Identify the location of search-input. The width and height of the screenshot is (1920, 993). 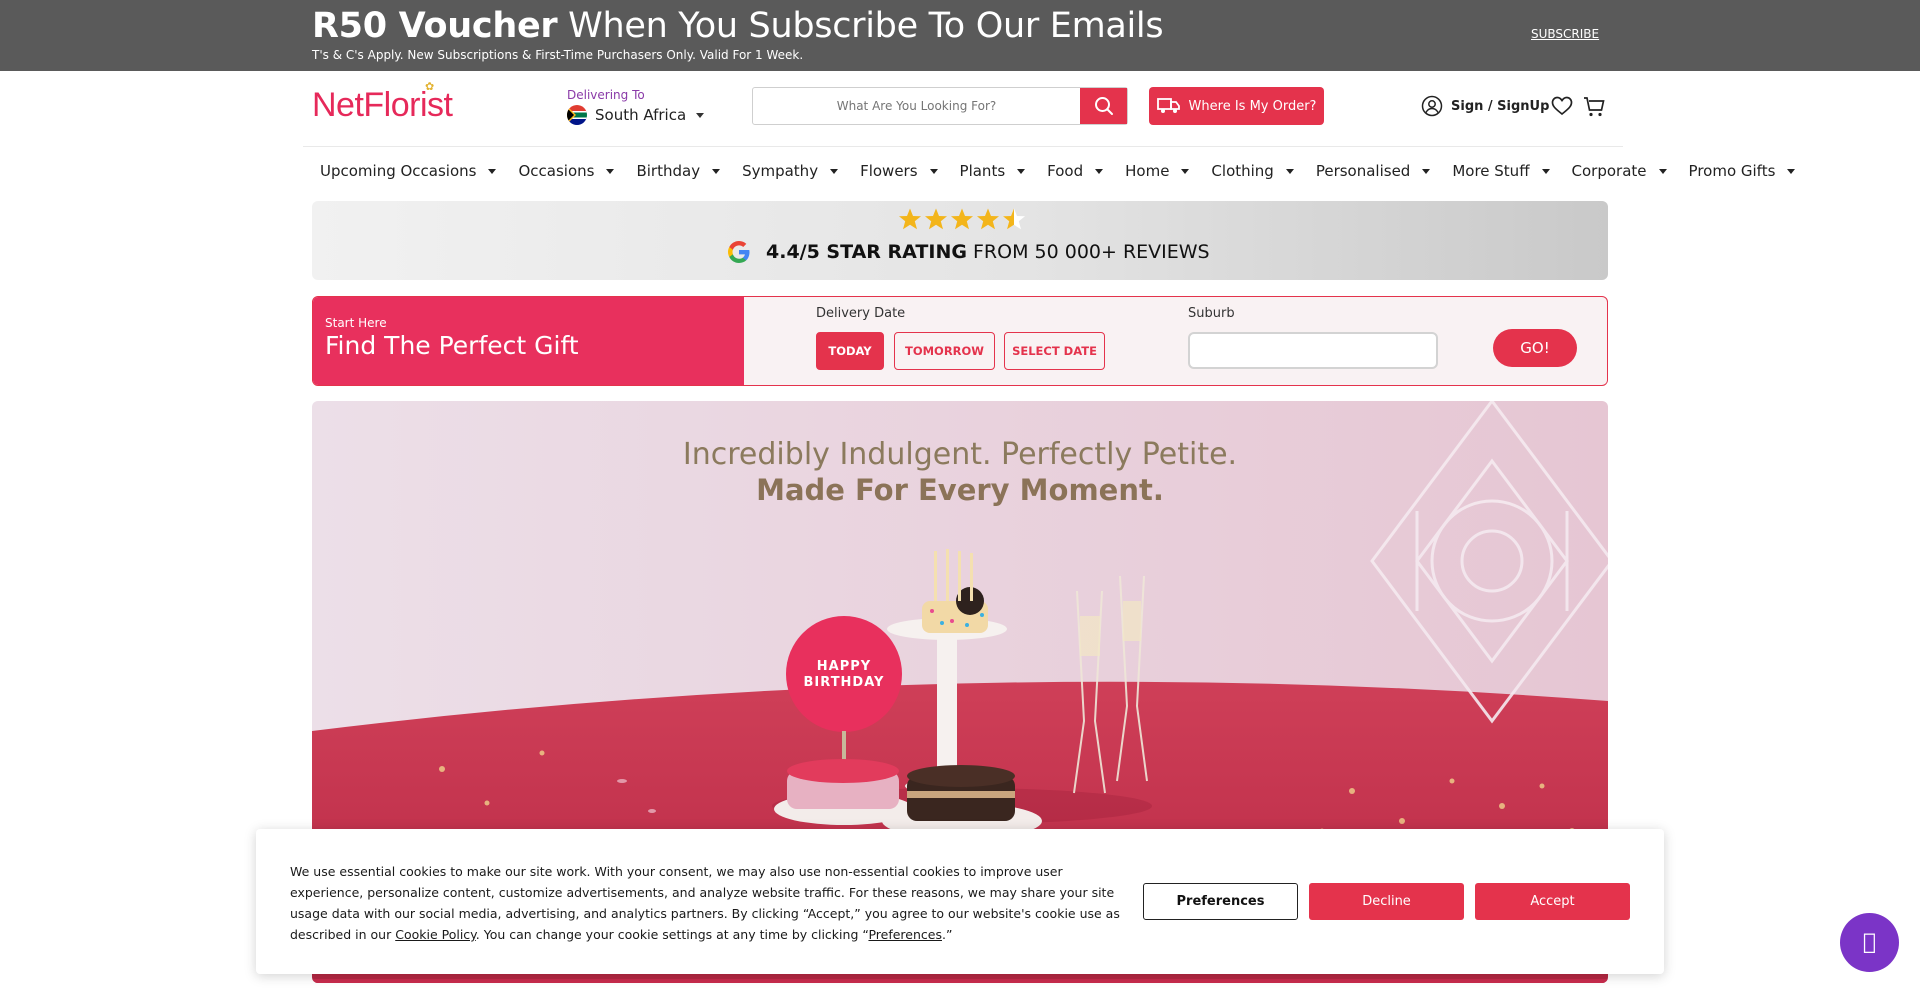
(916, 106).